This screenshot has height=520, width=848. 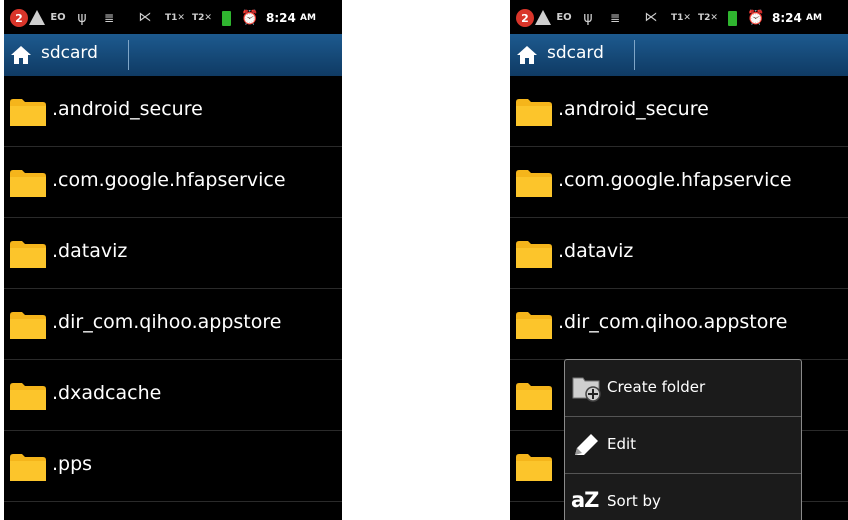 What do you see at coordinates (683, 497) in the screenshot?
I see `menu-item-sort-by: aZ Sort by` at bounding box center [683, 497].